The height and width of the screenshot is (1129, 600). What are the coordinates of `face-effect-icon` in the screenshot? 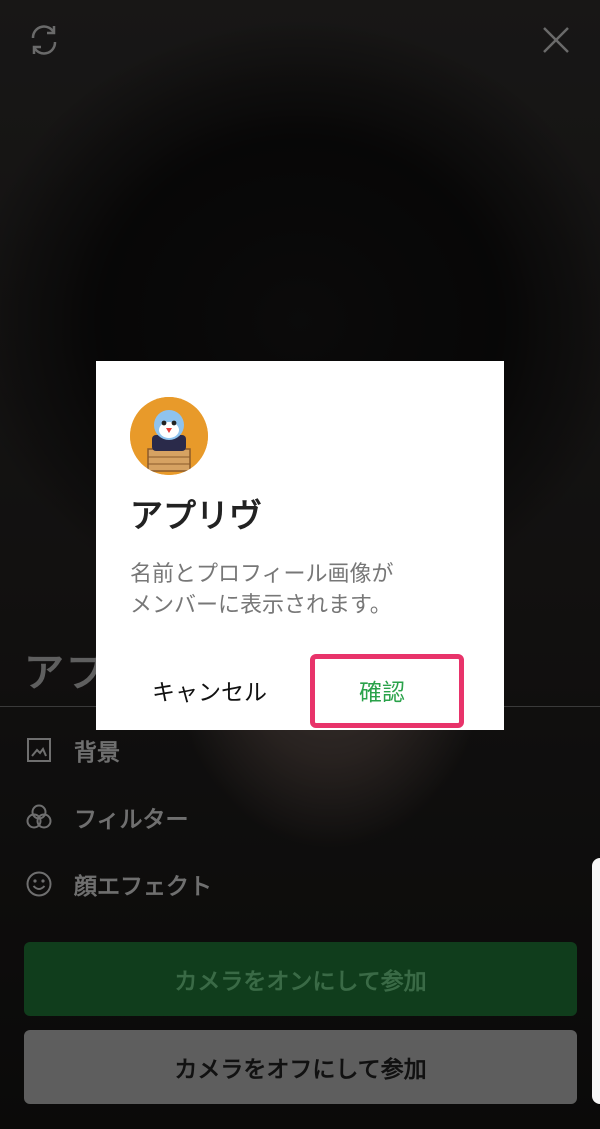 It's located at (39, 884).